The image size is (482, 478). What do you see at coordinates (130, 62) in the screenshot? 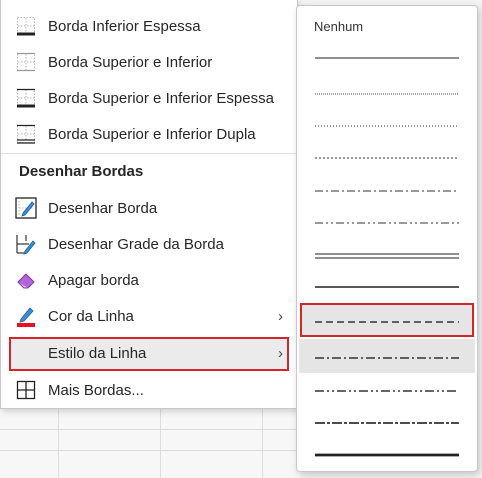
I see `menu-item-label: Borda Superior e Inferior` at bounding box center [130, 62].